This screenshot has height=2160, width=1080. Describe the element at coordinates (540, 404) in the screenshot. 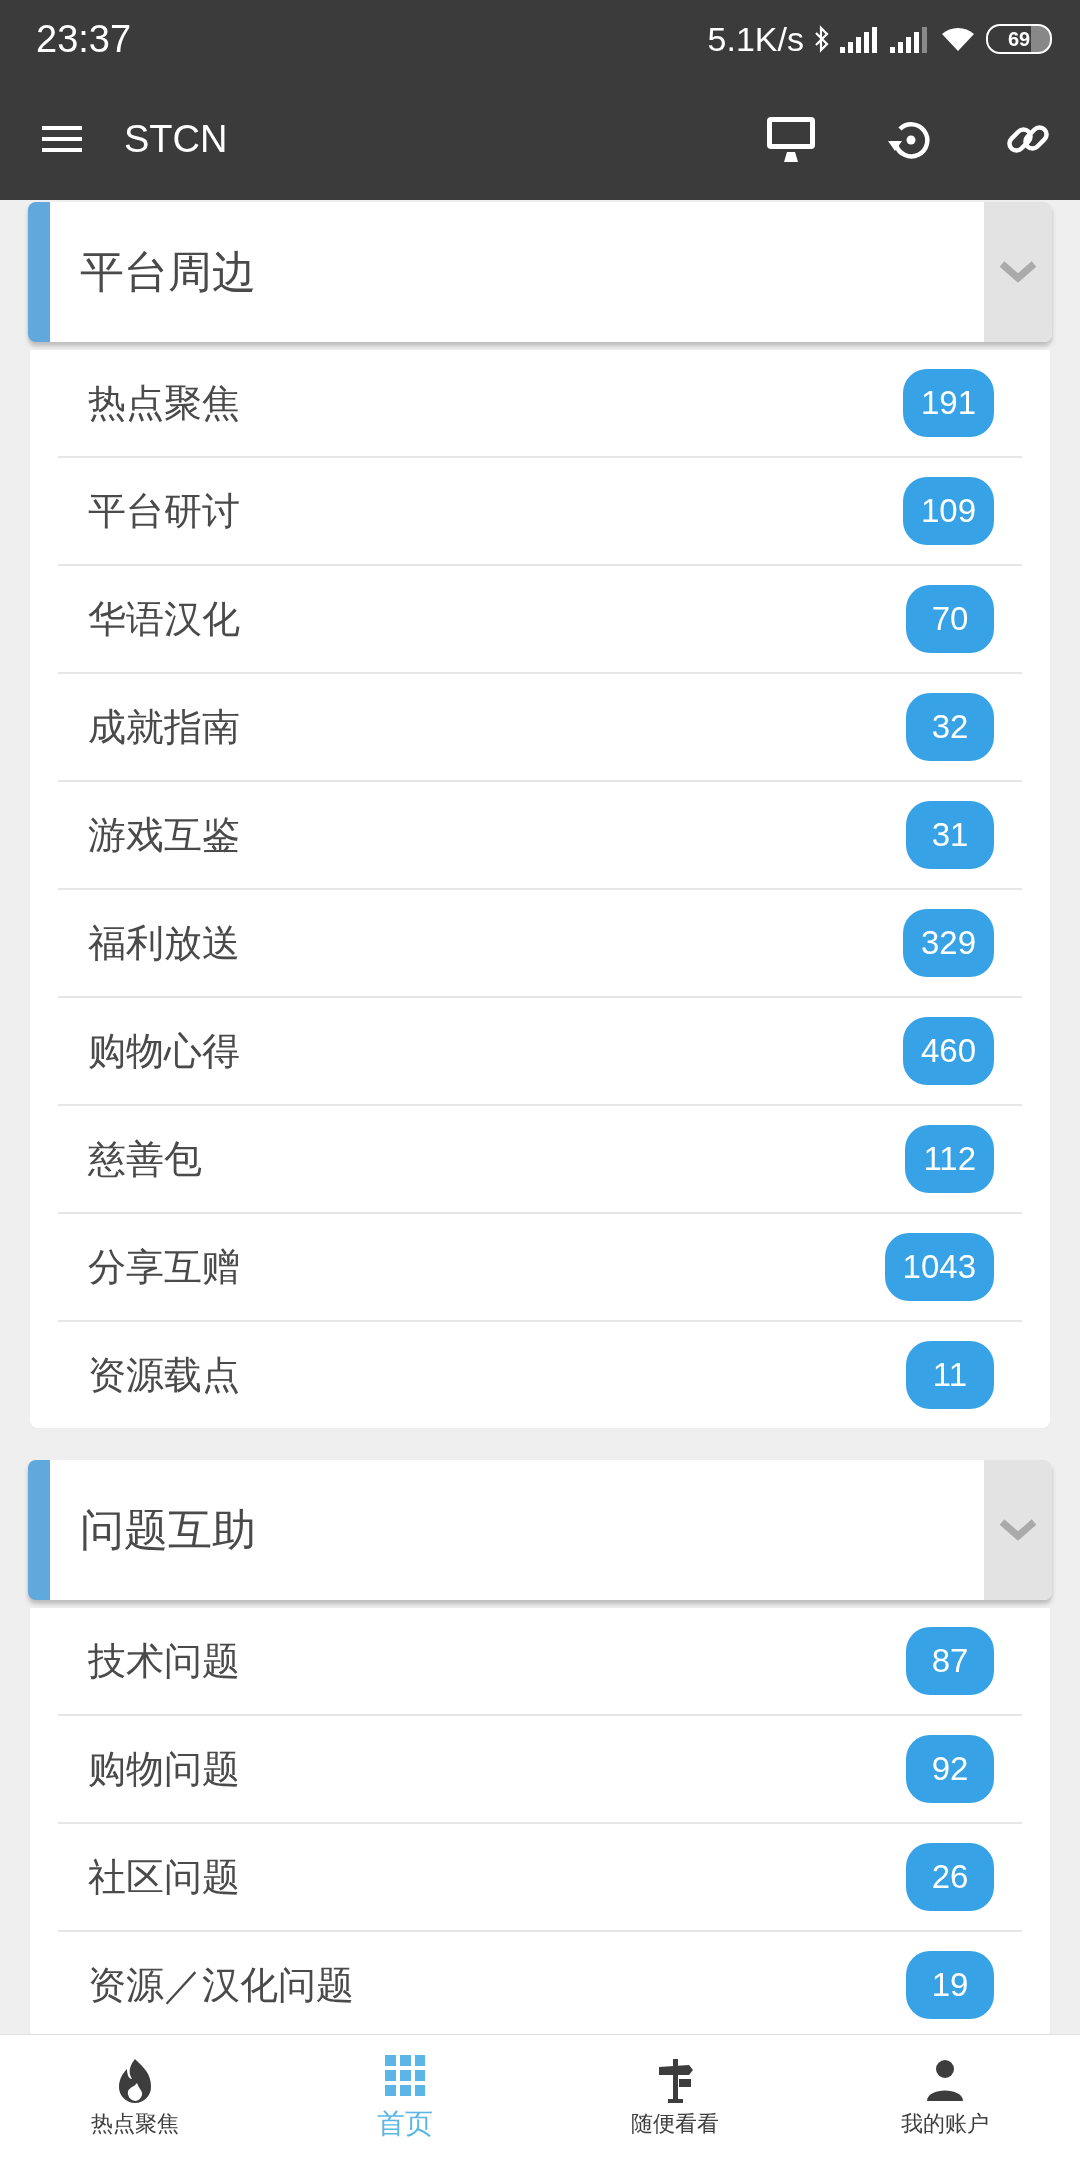

I see `category-row: 热点聚焦 191` at that location.